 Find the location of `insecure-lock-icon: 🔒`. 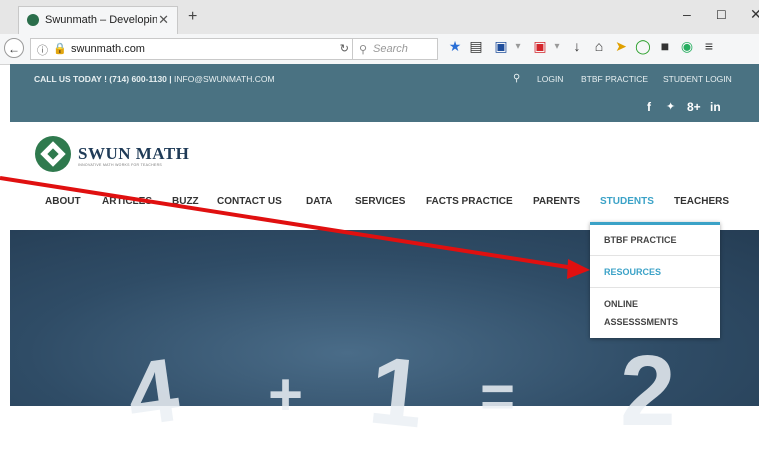

insecure-lock-icon: 🔒 is located at coordinates (60, 49).